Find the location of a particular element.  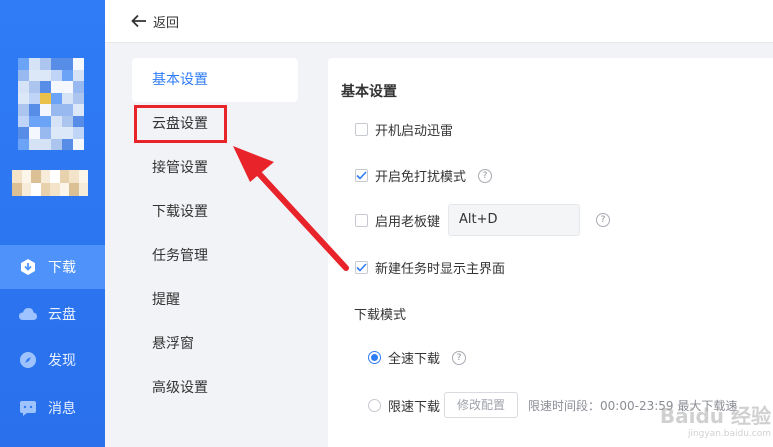

message-icon is located at coordinates (28, 408).